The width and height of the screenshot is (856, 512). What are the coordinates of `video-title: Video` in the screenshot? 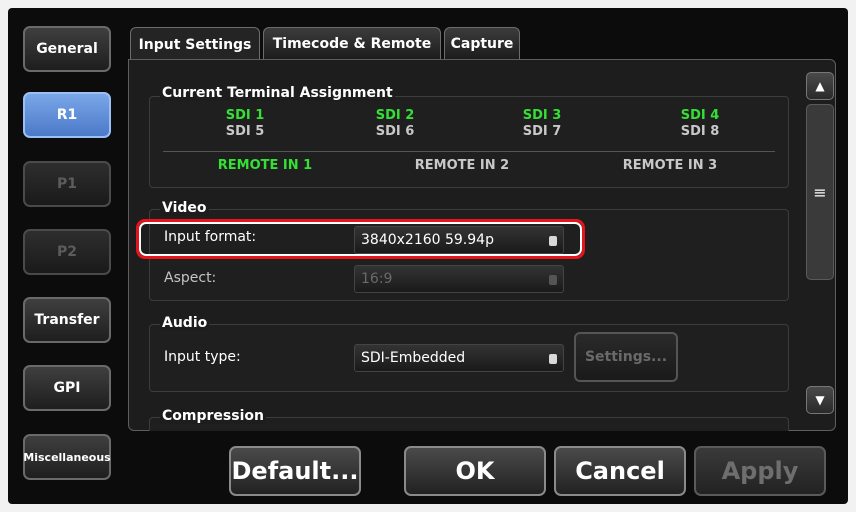 It's located at (184, 208).